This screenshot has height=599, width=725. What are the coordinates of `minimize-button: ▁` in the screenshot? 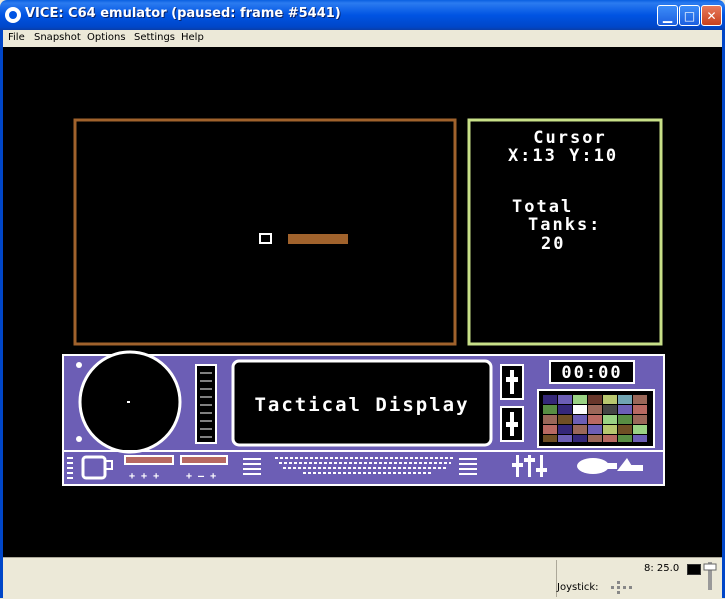 It's located at (667, 15).